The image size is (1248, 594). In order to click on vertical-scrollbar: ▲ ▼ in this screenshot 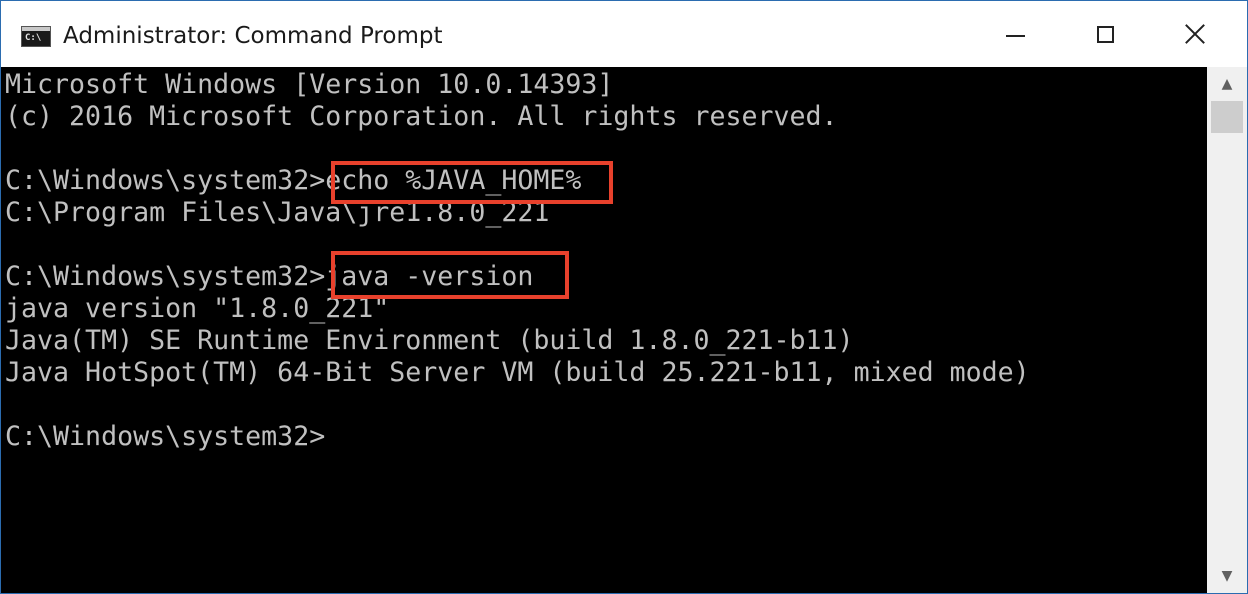, I will do `click(1227, 330)`.